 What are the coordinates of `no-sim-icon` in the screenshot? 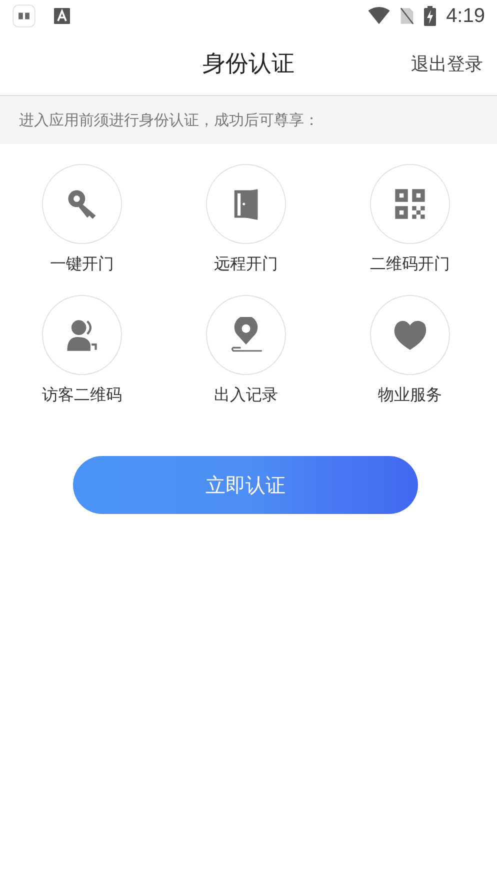 It's located at (407, 16).